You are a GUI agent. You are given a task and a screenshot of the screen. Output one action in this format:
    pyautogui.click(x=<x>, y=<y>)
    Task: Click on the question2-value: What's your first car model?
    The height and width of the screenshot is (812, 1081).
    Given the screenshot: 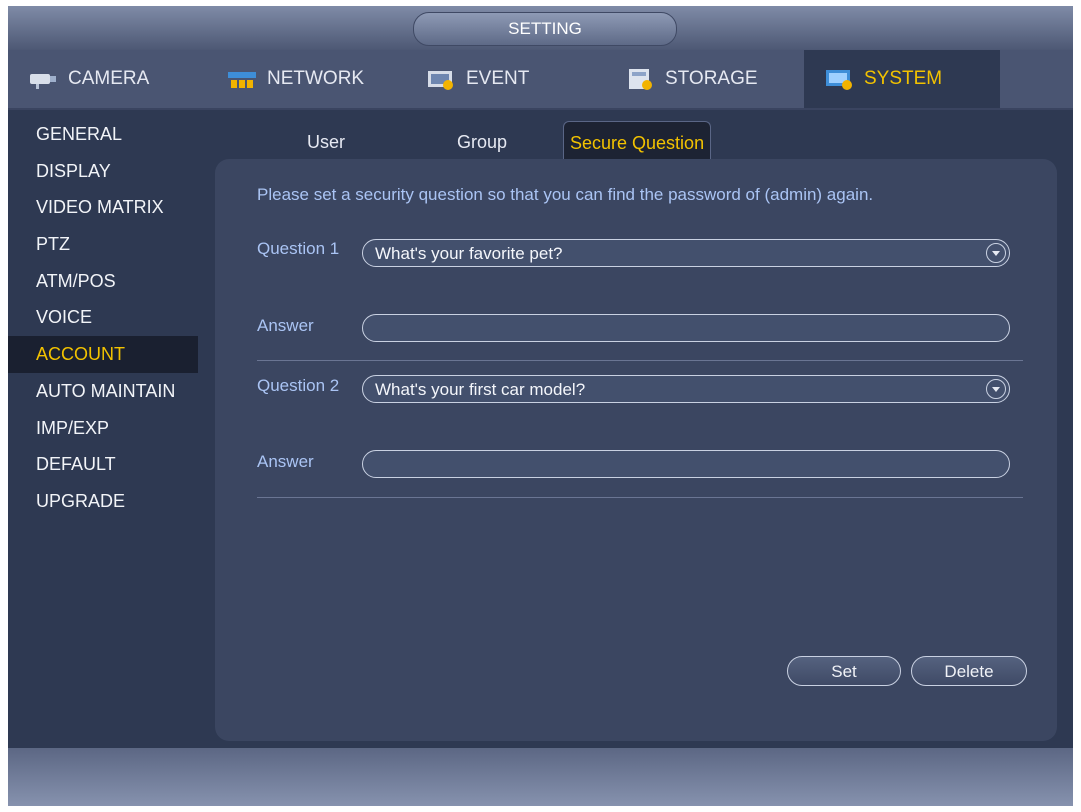 What is the action you would take?
    pyautogui.click(x=480, y=389)
    